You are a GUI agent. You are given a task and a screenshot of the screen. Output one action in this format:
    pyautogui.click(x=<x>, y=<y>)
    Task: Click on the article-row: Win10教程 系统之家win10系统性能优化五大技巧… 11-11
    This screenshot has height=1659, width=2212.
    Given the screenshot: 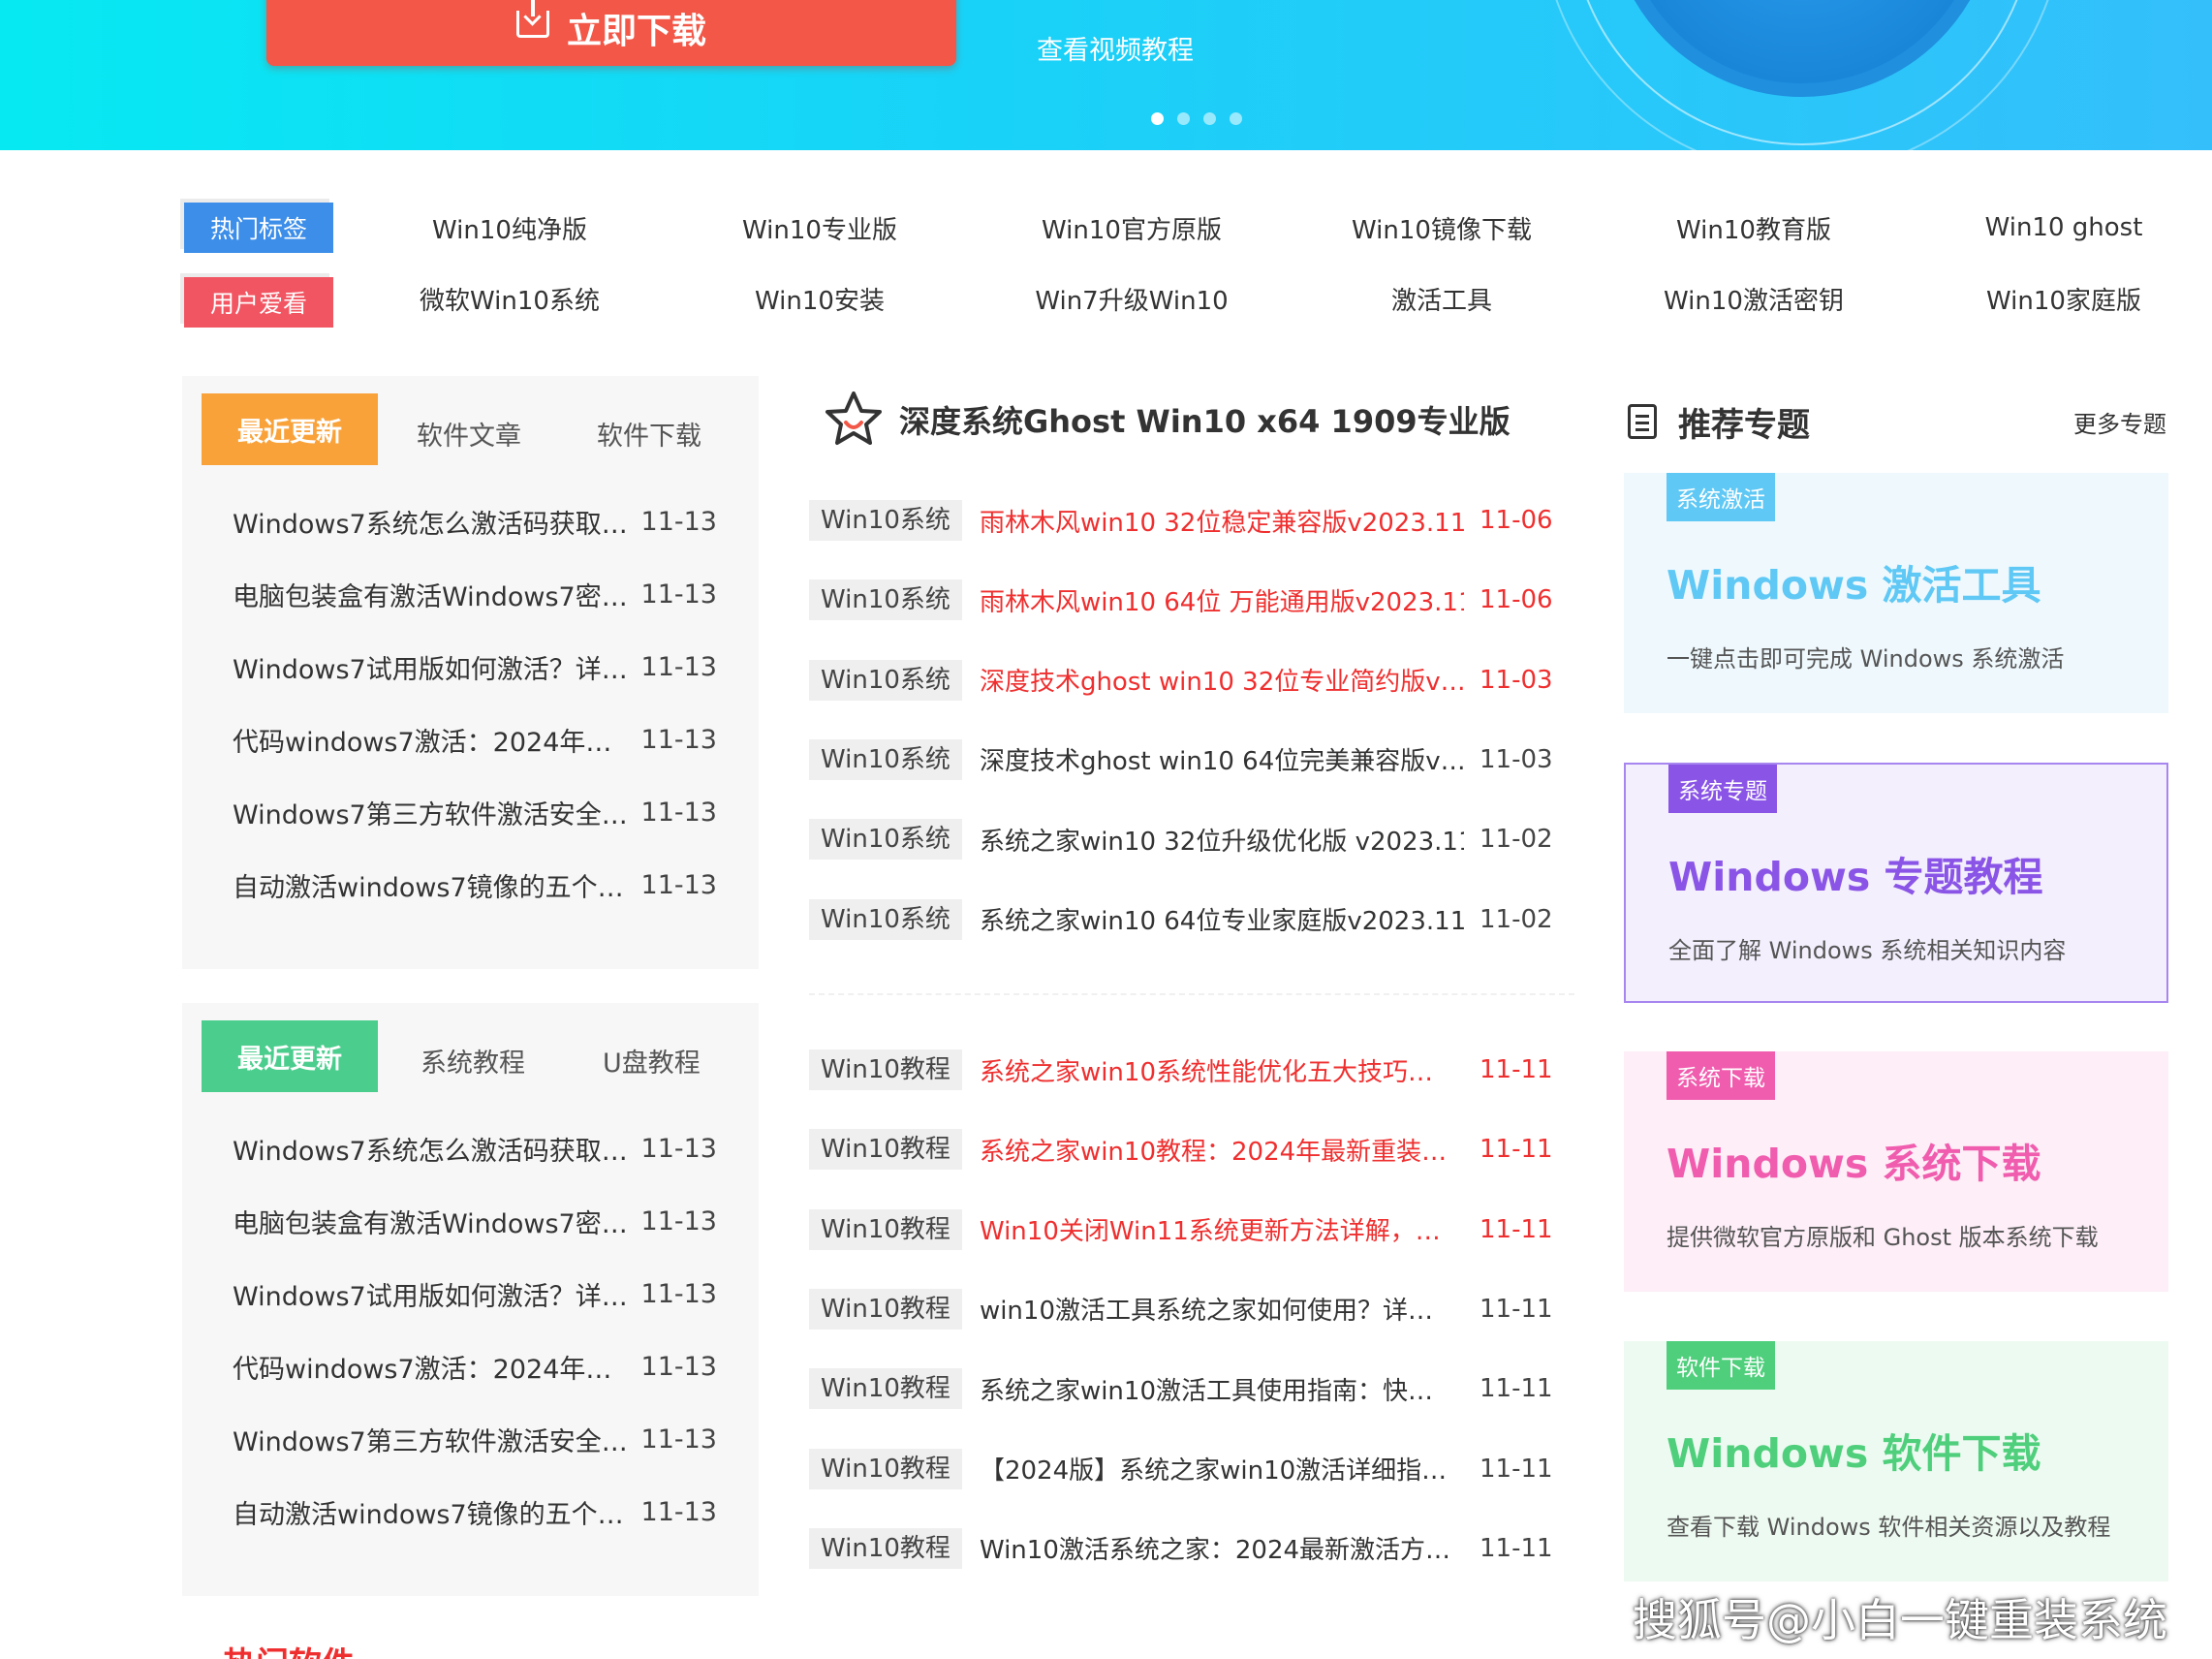 What is the action you would take?
    pyautogui.click(x=1187, y=1069)
    